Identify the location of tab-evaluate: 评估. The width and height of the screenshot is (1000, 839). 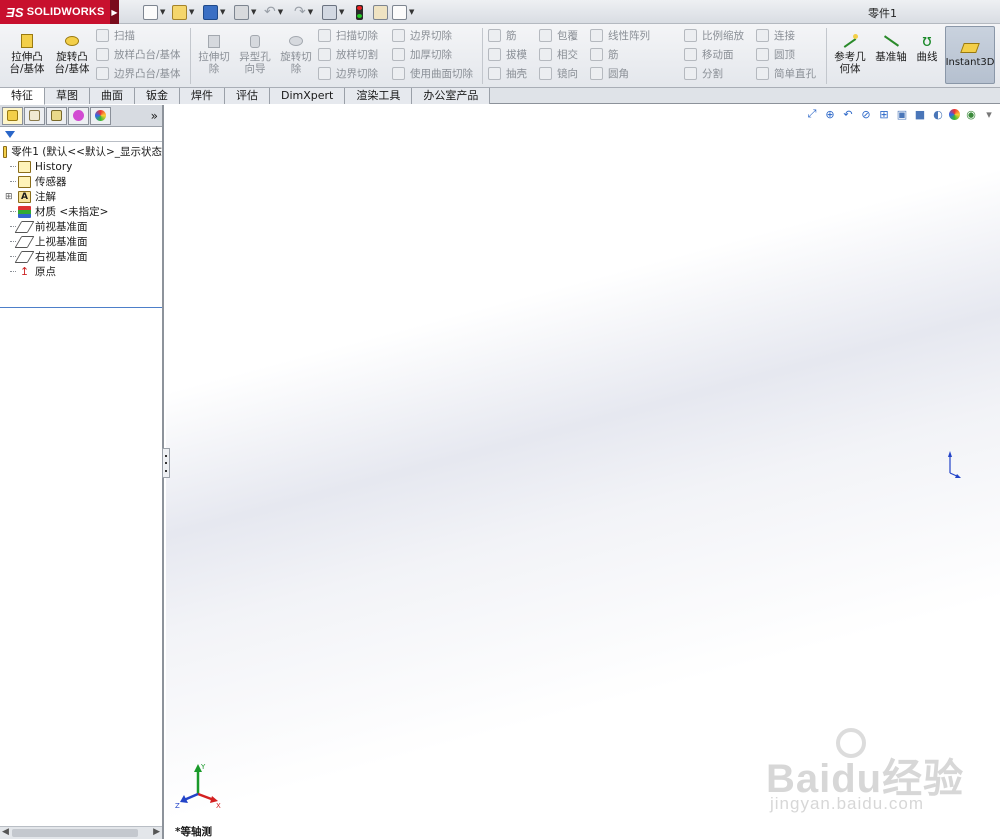
(247, 96).